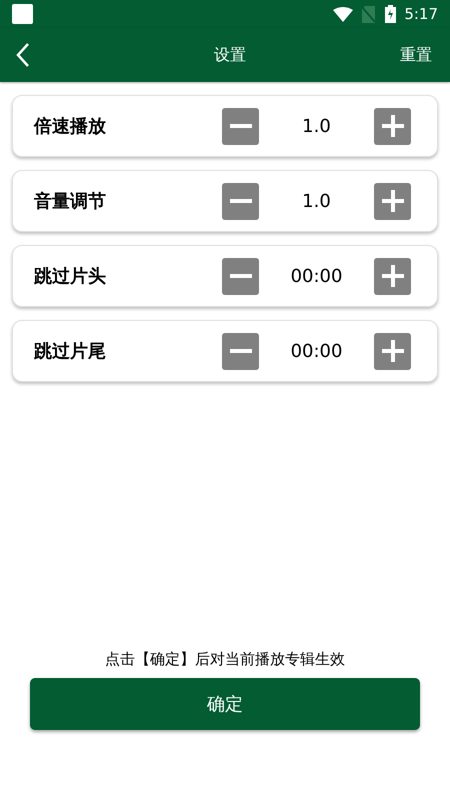 The height and width of the screenshot is (800, 450). I want to click on clock-time: 5:17, so click(421, 14).